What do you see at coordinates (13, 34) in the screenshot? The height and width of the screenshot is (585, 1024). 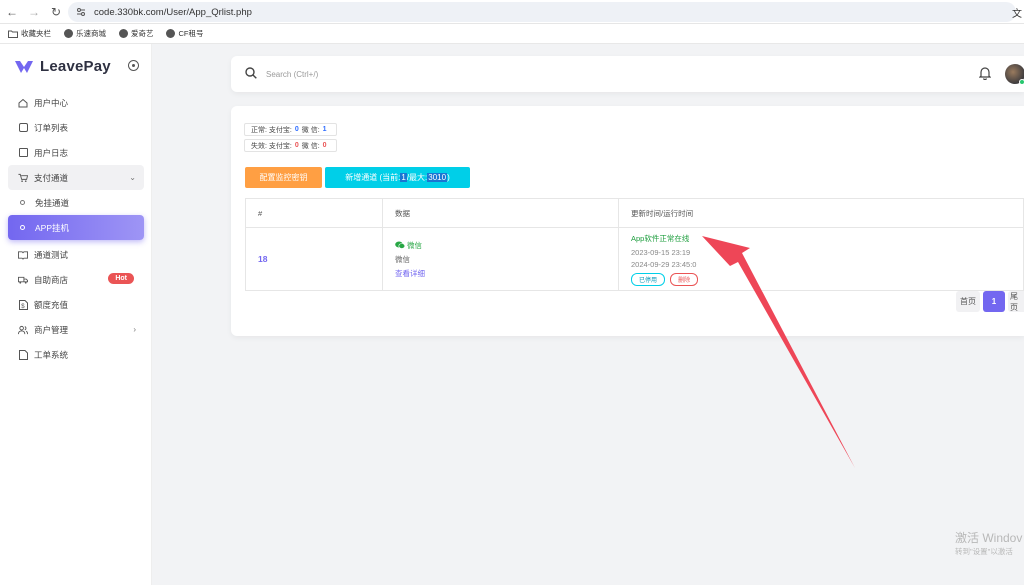 I see `folder-icon` at bounding box center [13, 34].